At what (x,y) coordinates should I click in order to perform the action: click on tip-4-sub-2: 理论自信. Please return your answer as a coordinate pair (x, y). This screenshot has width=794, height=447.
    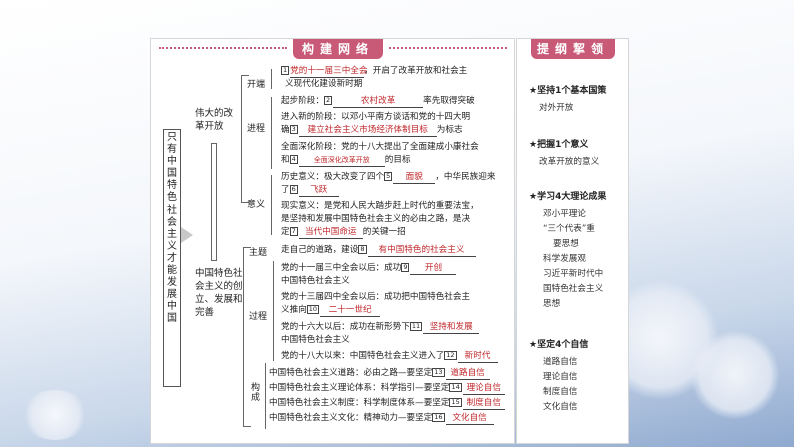
    Looking at the image, I should click on (560, 377).